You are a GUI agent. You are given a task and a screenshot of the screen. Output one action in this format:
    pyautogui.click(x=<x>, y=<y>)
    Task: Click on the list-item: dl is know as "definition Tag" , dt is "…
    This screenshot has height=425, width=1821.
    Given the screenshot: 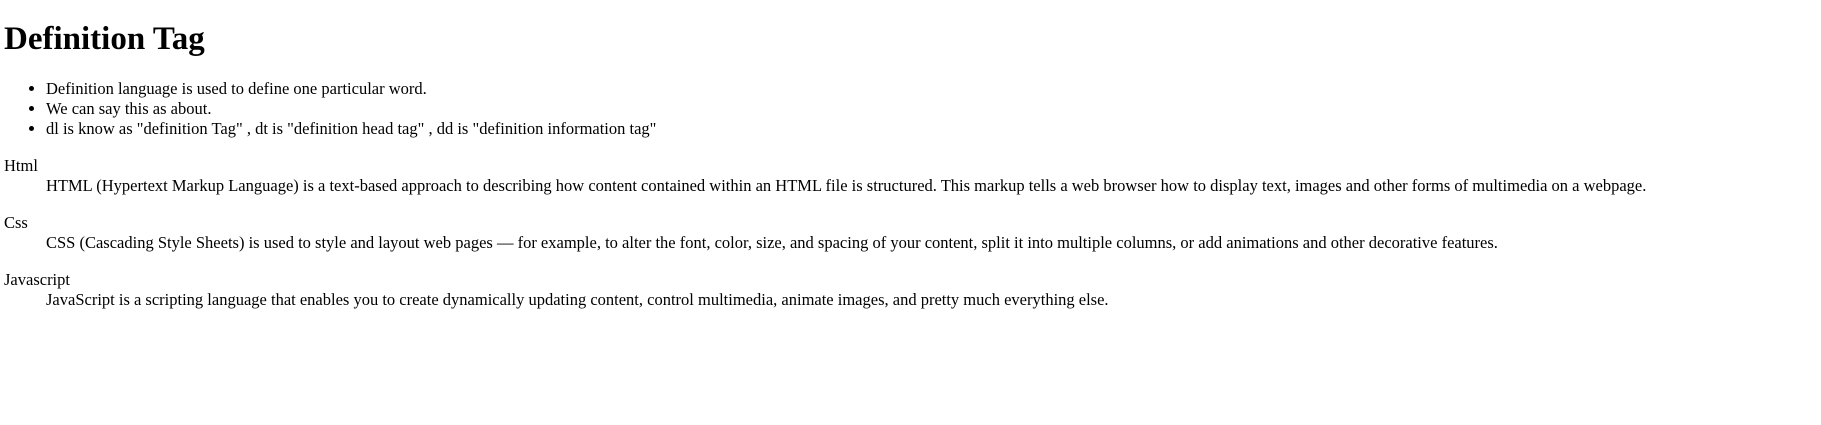 What is the action you would take?
    pyautogui.click(x=931, y=129)
    